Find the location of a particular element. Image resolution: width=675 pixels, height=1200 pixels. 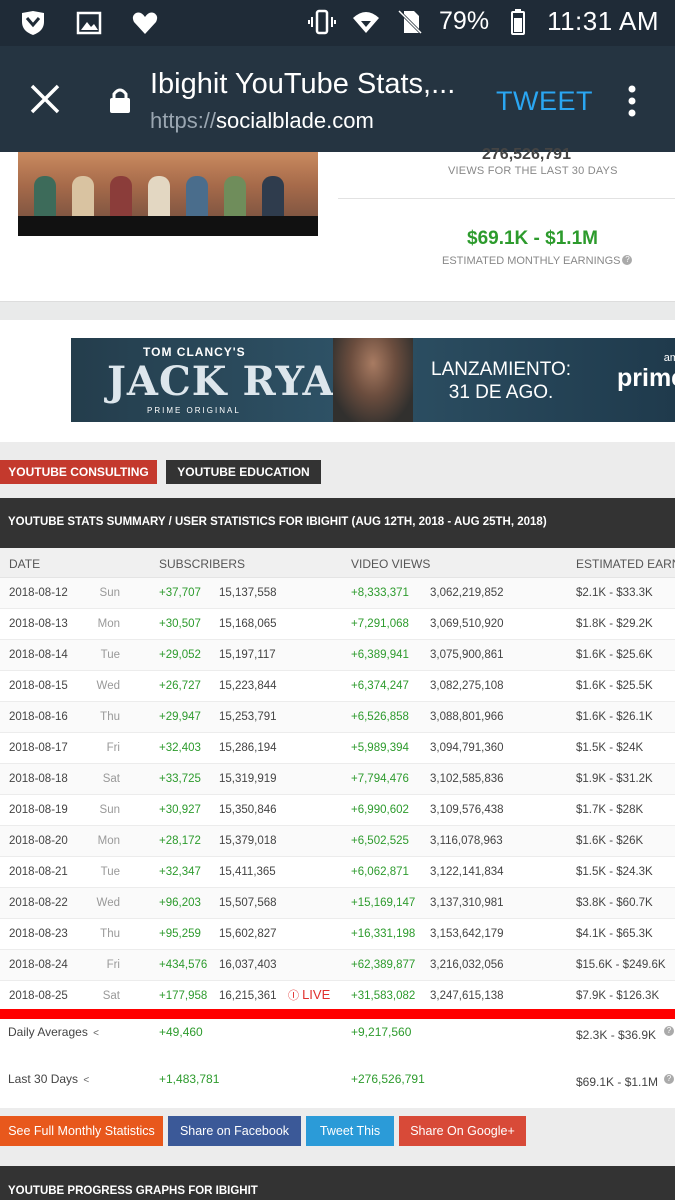

row-views: 3,102,585,836 is located at coordinates (467, 779).